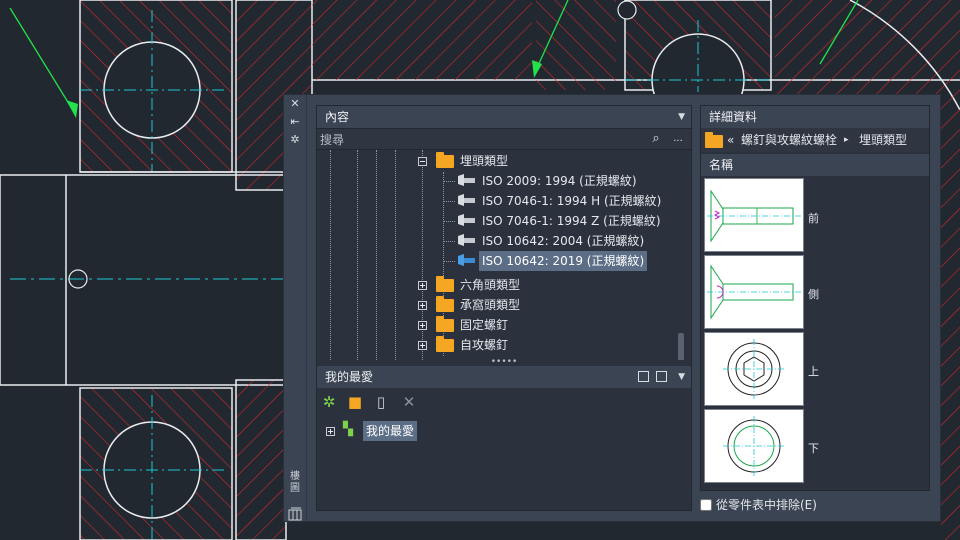 Image resolution: width=960 pixels, height=540 pixels. Describe the element at coordinates (422, 161) in the screenshot. I see `collapse-toggle` at that location.